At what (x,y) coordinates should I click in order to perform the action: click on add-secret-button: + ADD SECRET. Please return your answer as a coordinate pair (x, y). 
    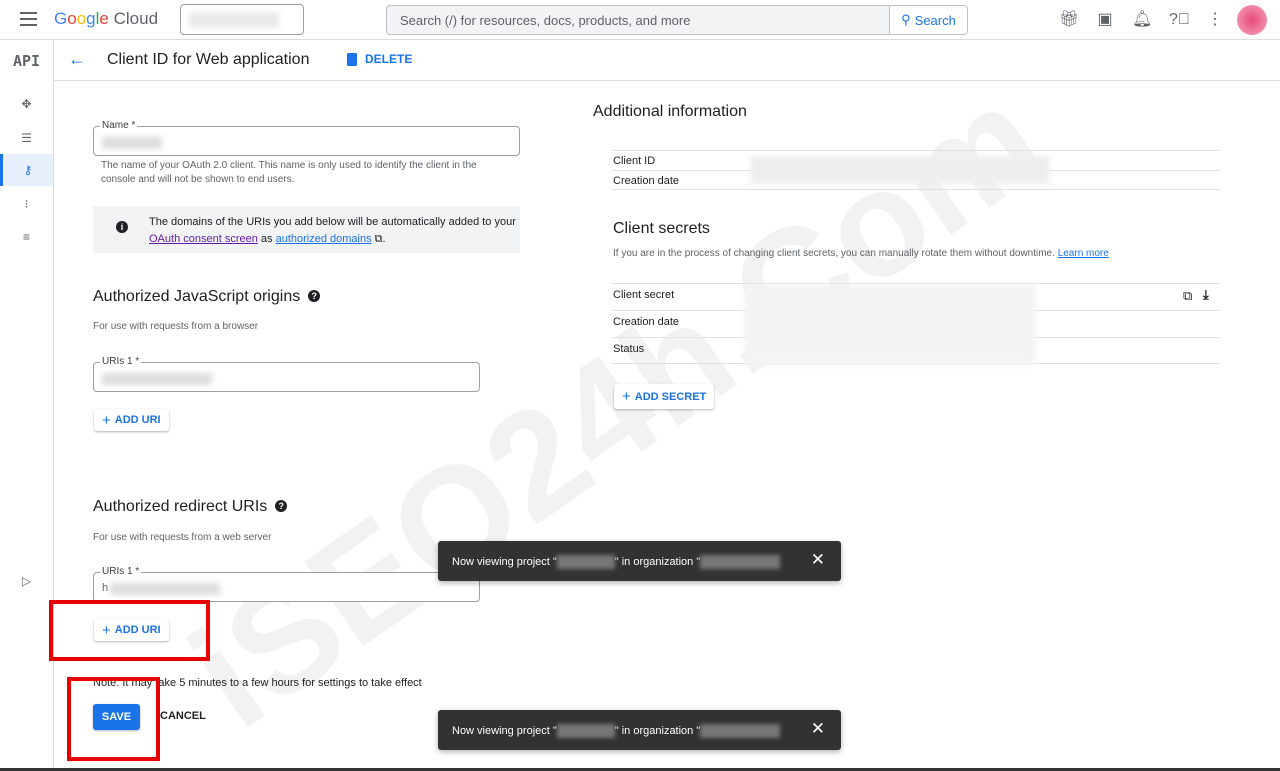
    Looking at the image, I should click on (664, 396).